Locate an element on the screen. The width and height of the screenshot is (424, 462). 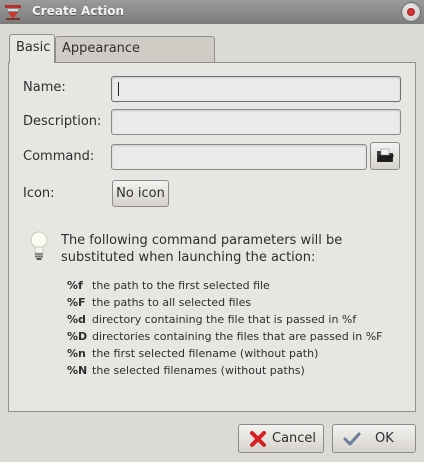
description-input is located at coordinates (256, 122).